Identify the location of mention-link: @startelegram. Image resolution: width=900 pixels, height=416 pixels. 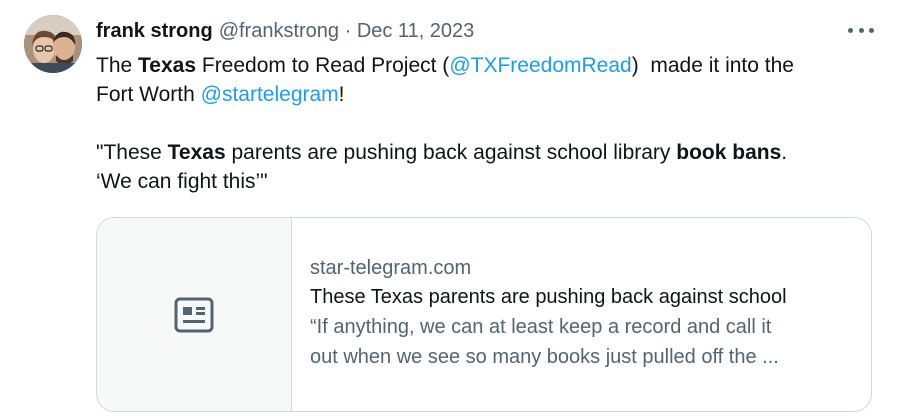
(270, 94).